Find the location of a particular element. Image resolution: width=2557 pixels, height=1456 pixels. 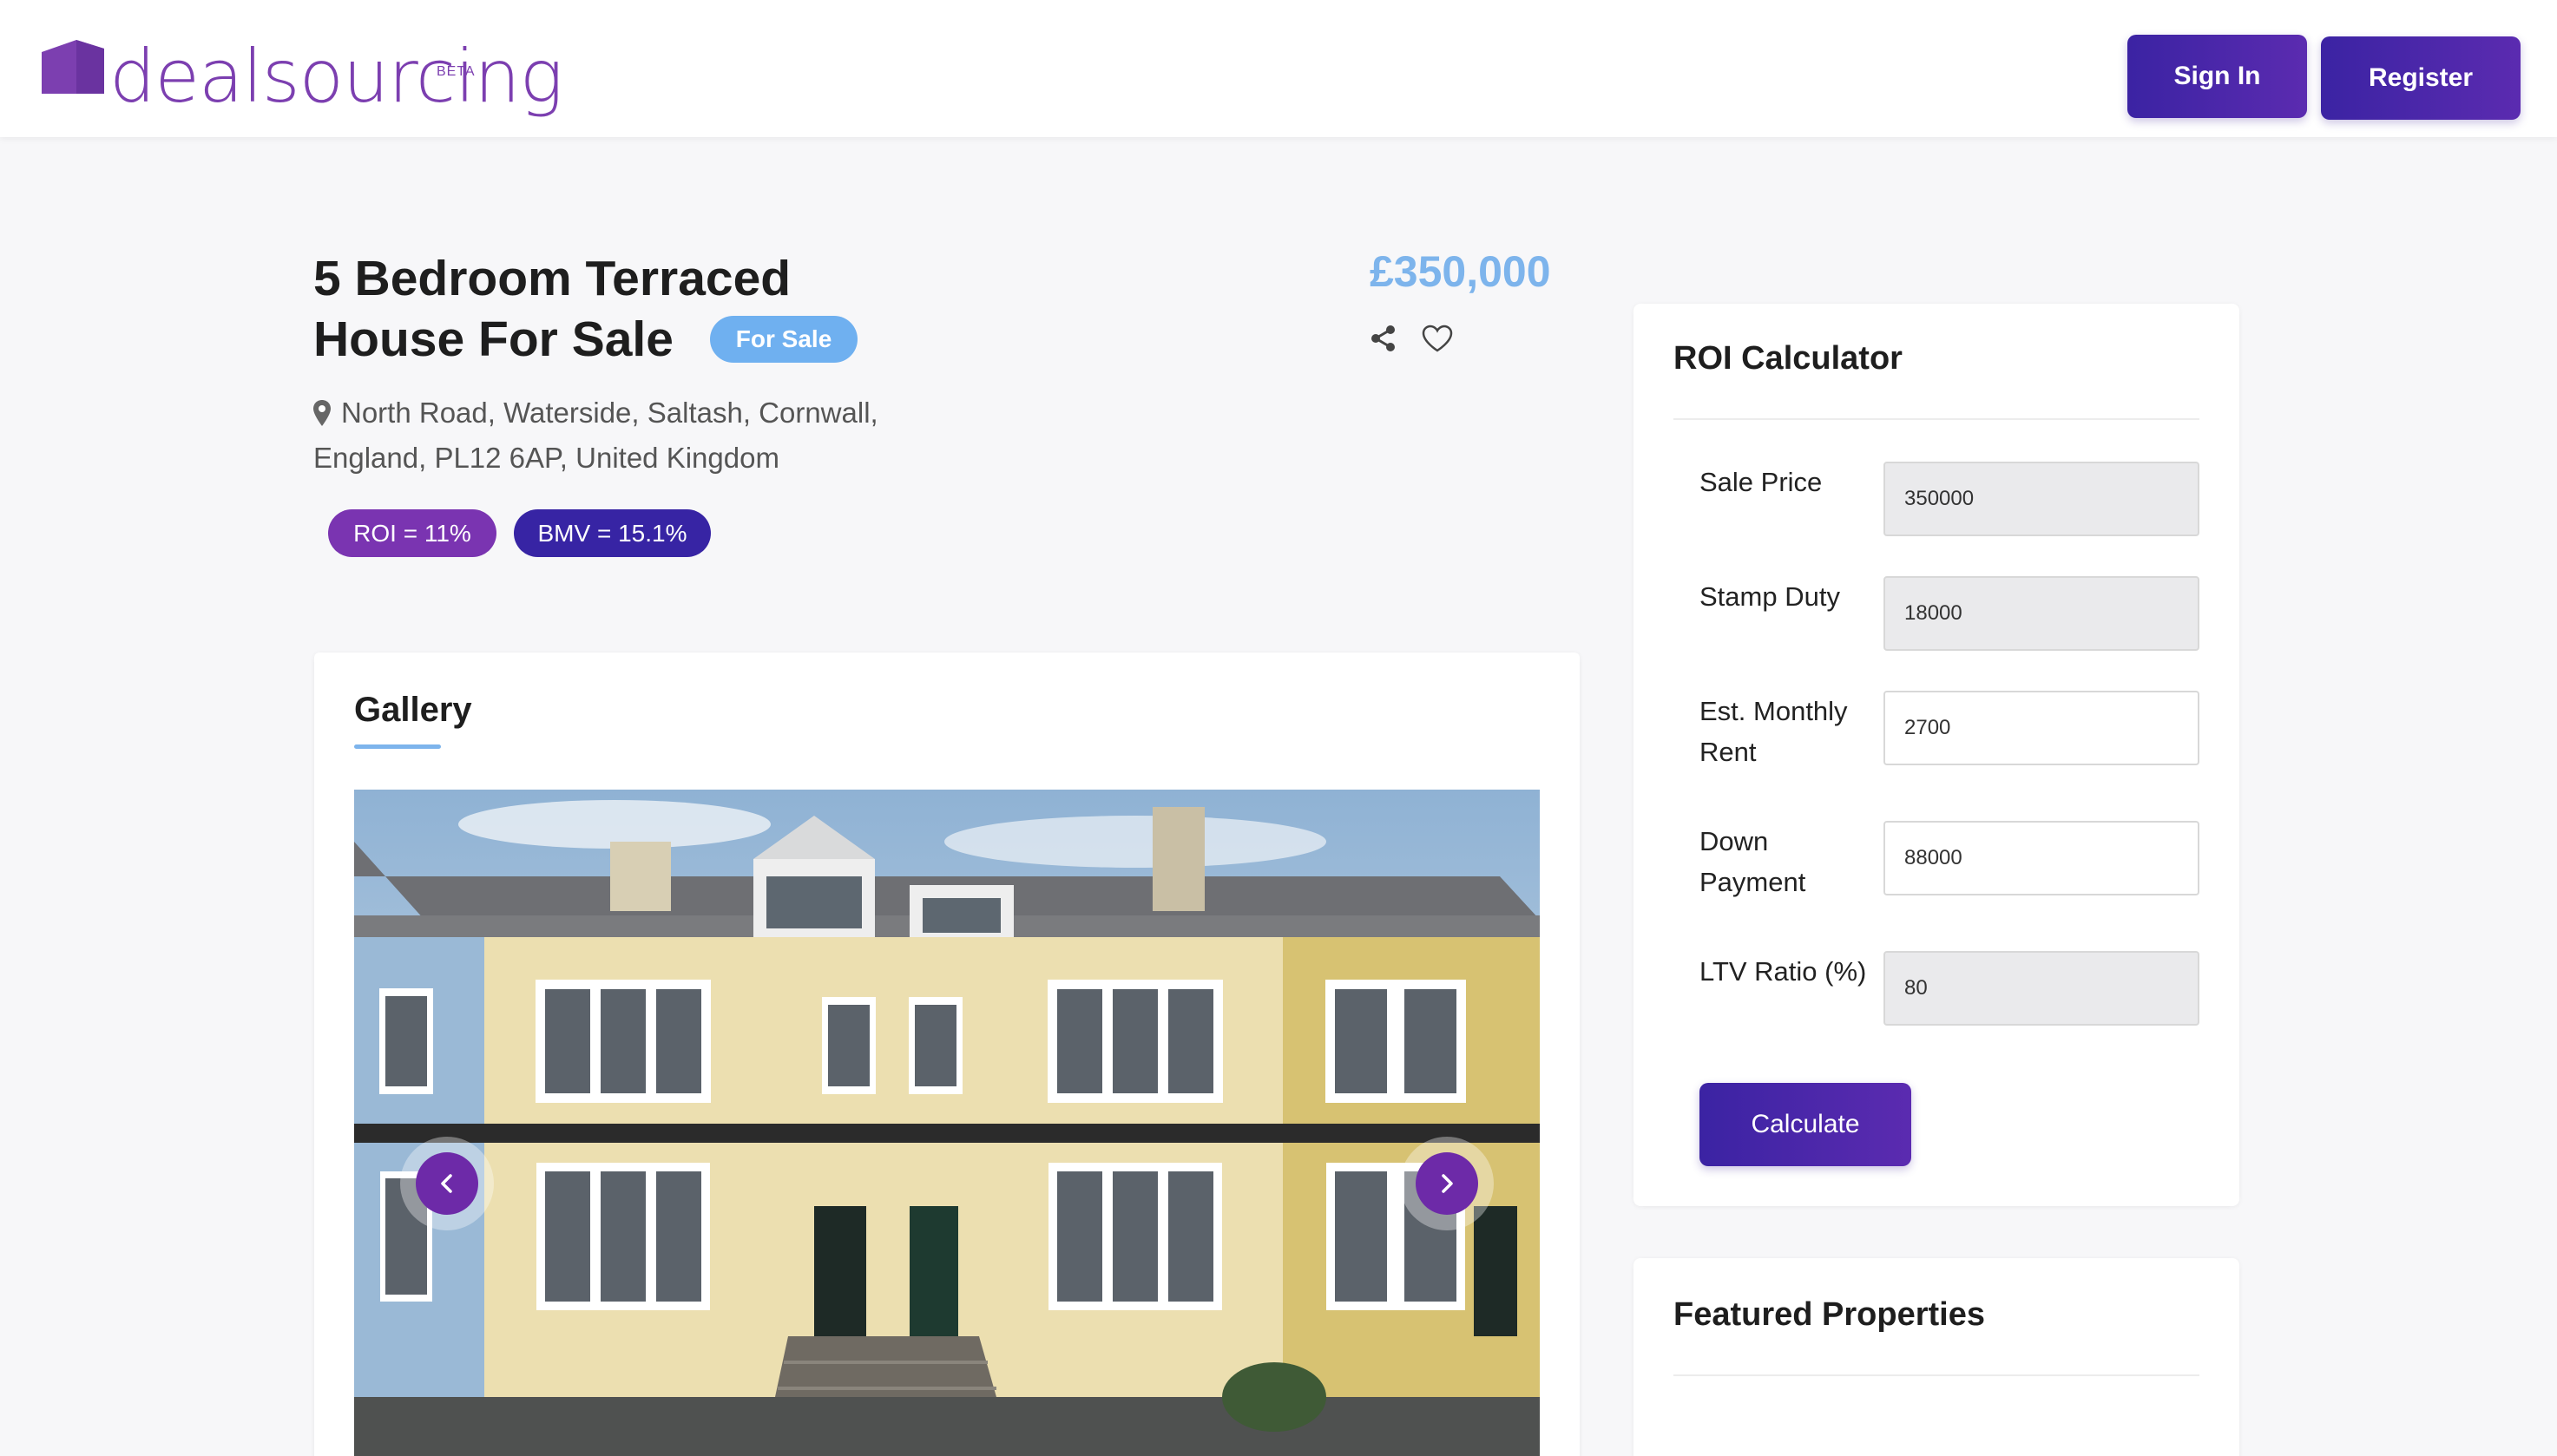

down-payment-input is located at coordinates (2041, 858).